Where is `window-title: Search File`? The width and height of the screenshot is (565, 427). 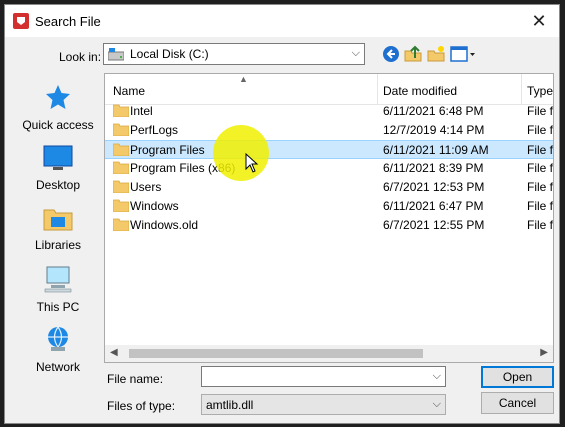
window-title: Search File is located at coordinates (68, 21).